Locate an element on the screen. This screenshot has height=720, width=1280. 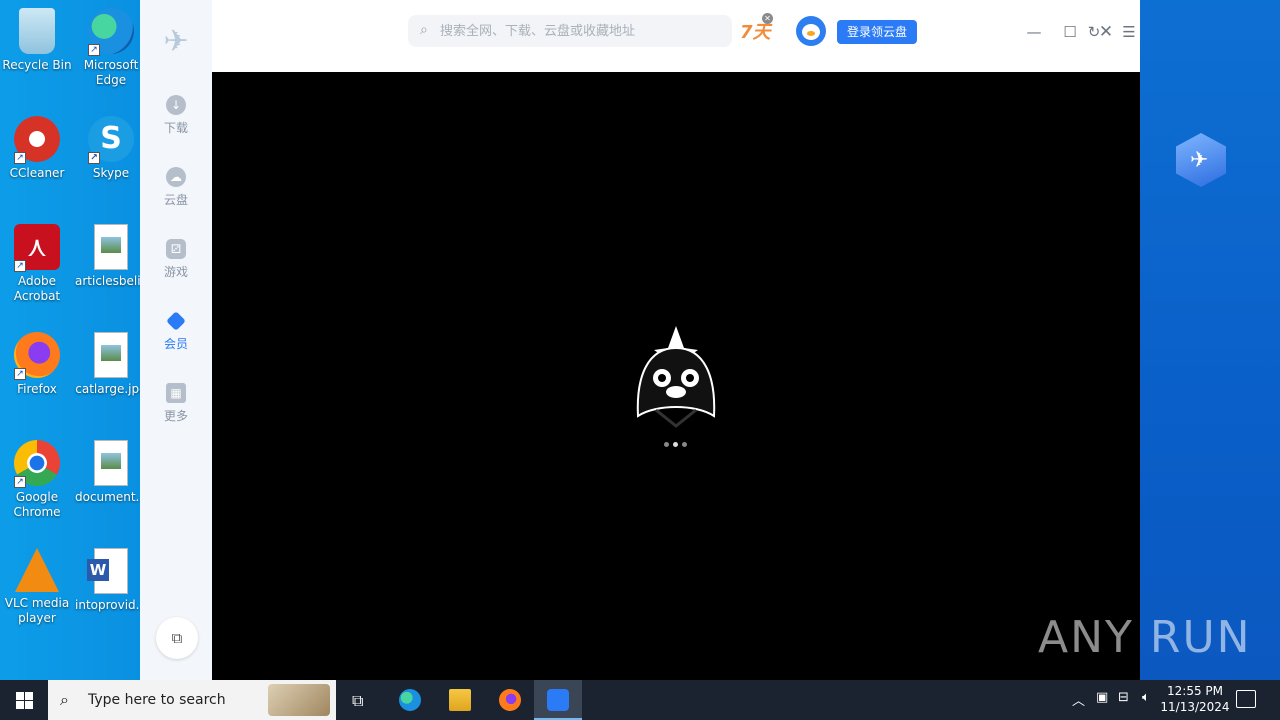
task-view-icon: ⧉ is located at coordinates (358, 700).